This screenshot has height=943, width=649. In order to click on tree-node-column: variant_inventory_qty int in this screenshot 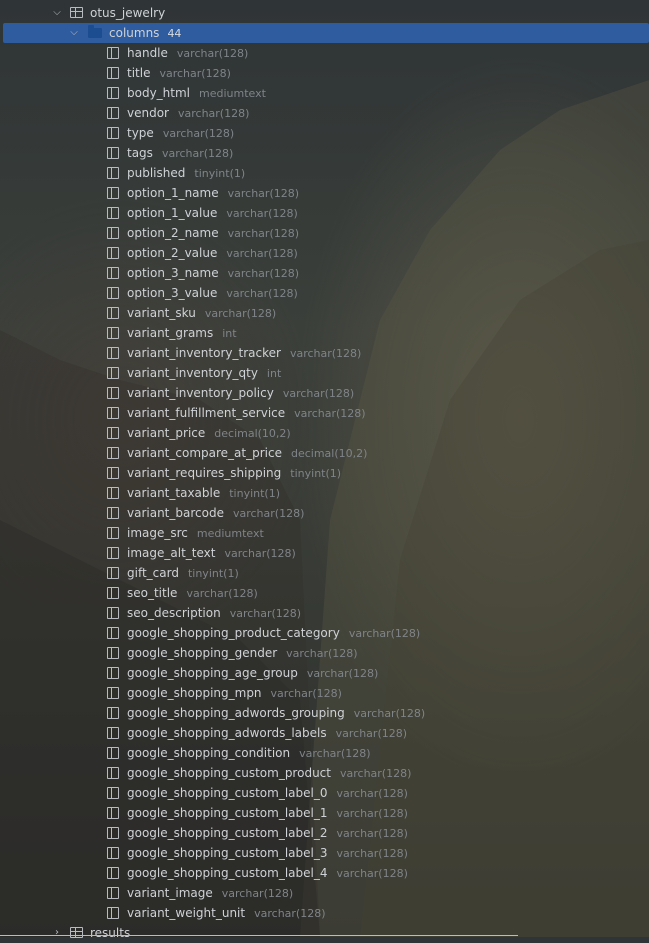, I will do `click(324, 373)`.